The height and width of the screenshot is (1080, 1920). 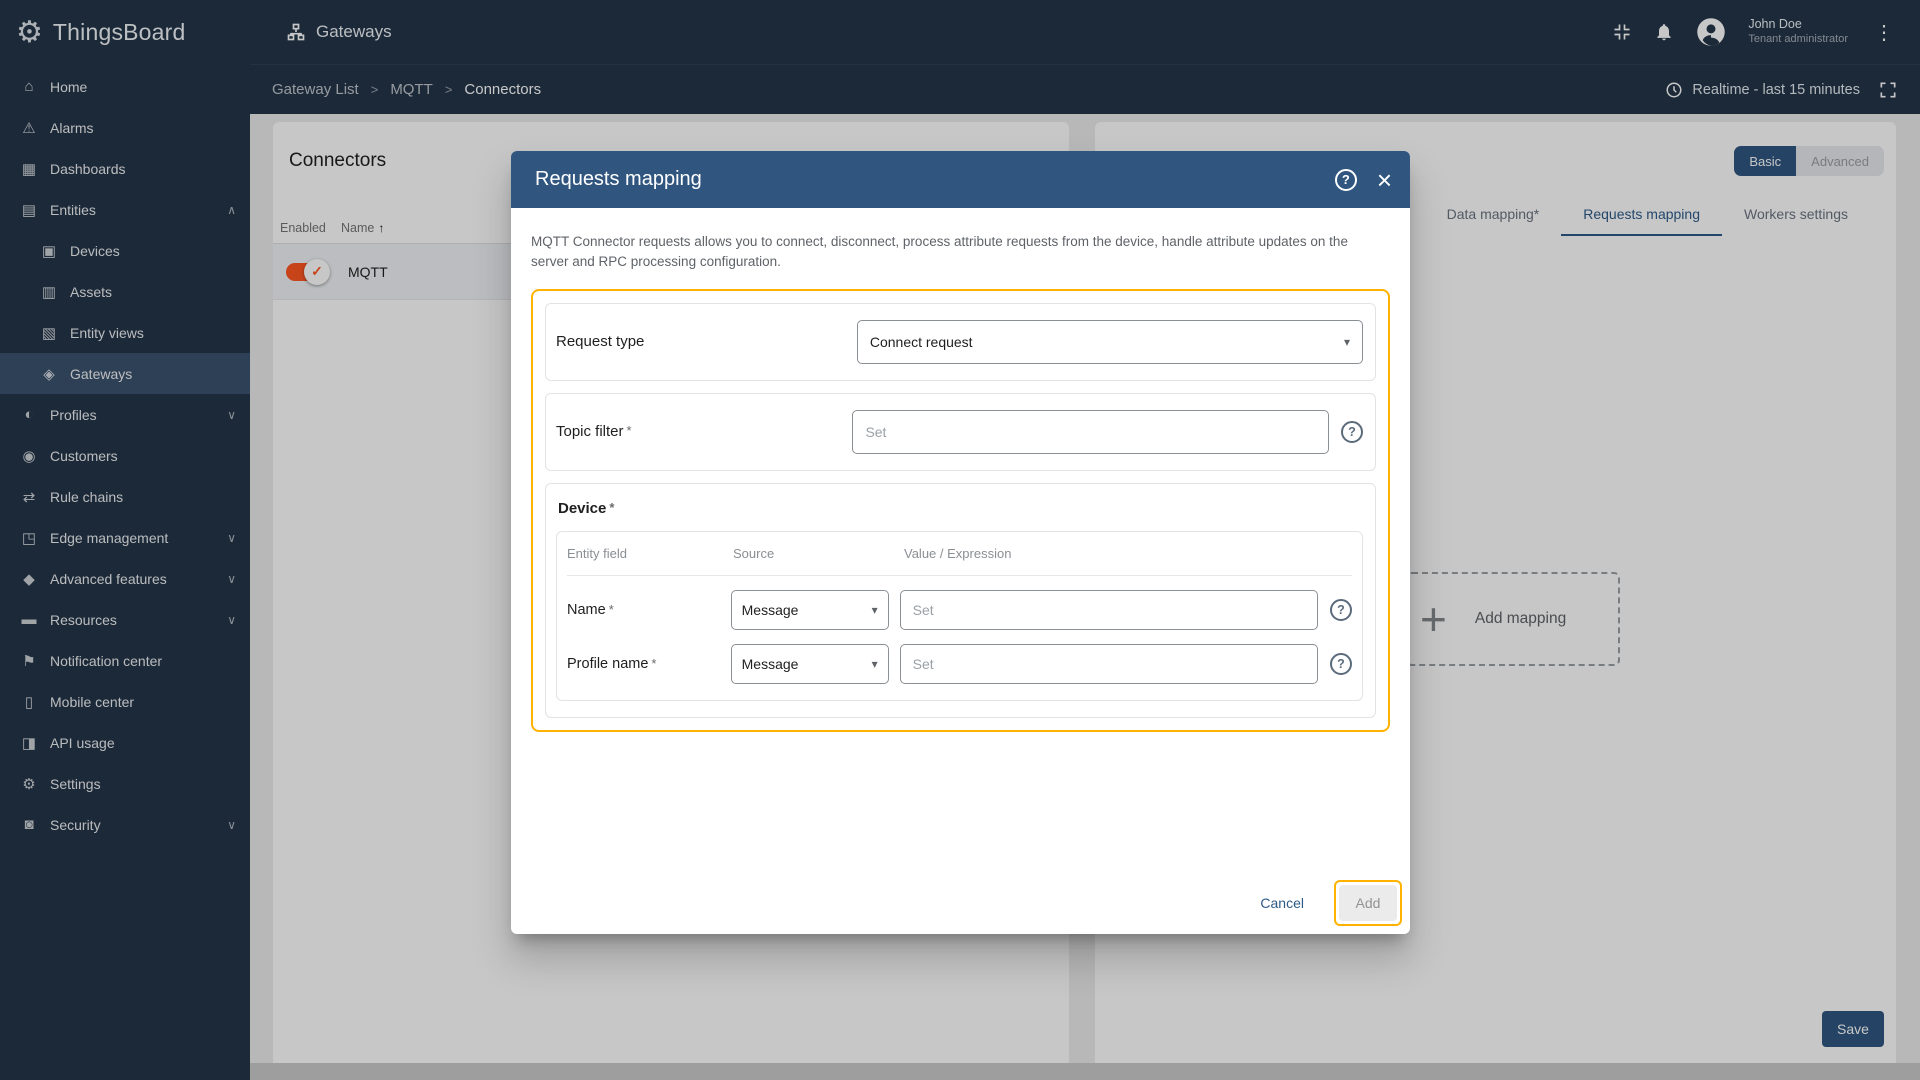 What do you see at coordinates (960, 179) in the screenshot?
I see `dialog-header: Requests mapping ? ×` at bounding box center [960, 179].